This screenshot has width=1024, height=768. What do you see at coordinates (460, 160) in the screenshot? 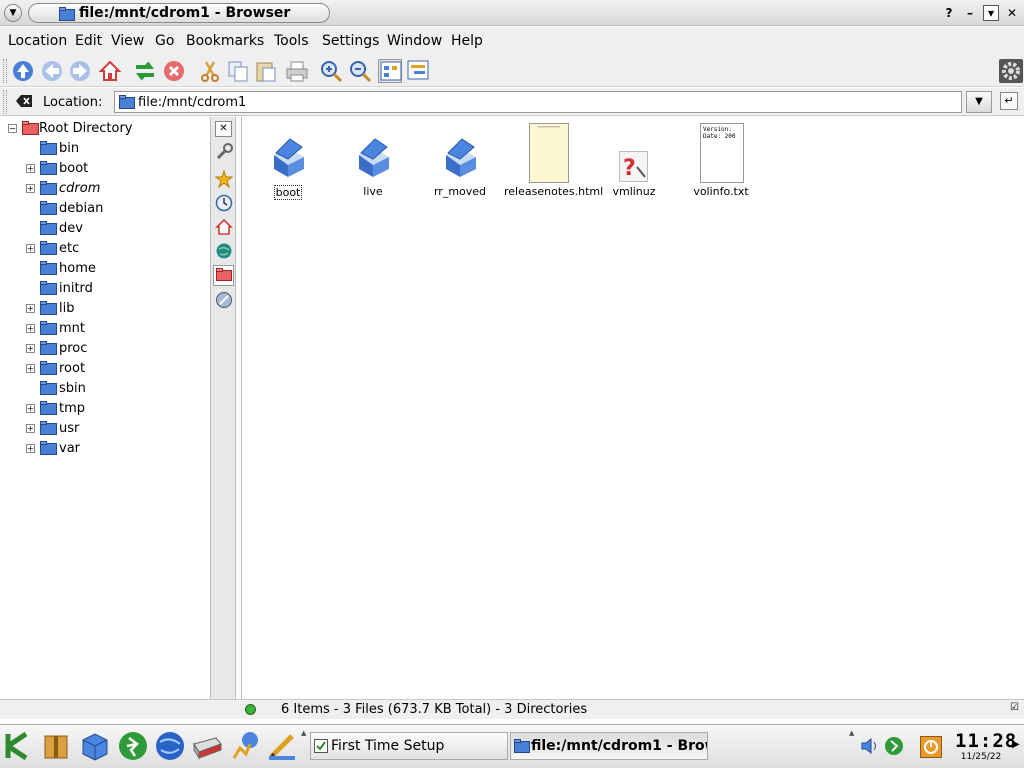
I see `file-item-rr-moved: rr_moved` at bounding box center [460, 160].